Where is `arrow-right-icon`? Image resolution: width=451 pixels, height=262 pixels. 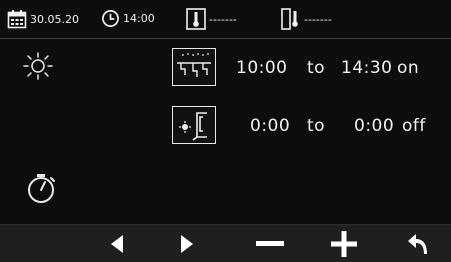
arrow-right-icon is located at coordinates (187, 244).